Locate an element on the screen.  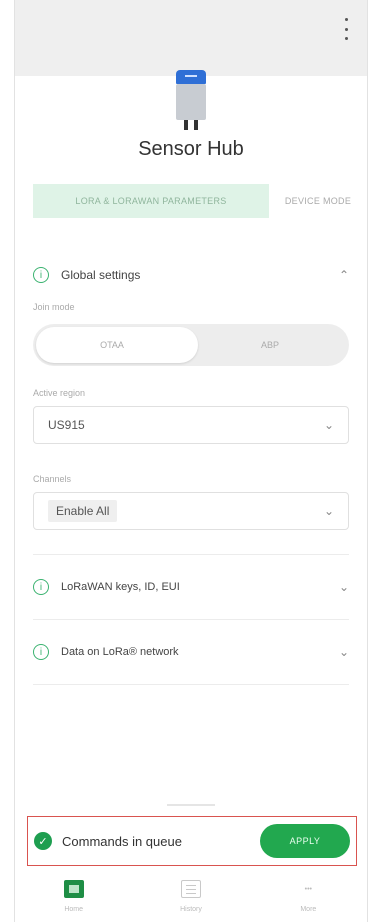
tab-lora-parameters: LORA & LORAWAN PARAMETERS is located at coordinates (151, 201).